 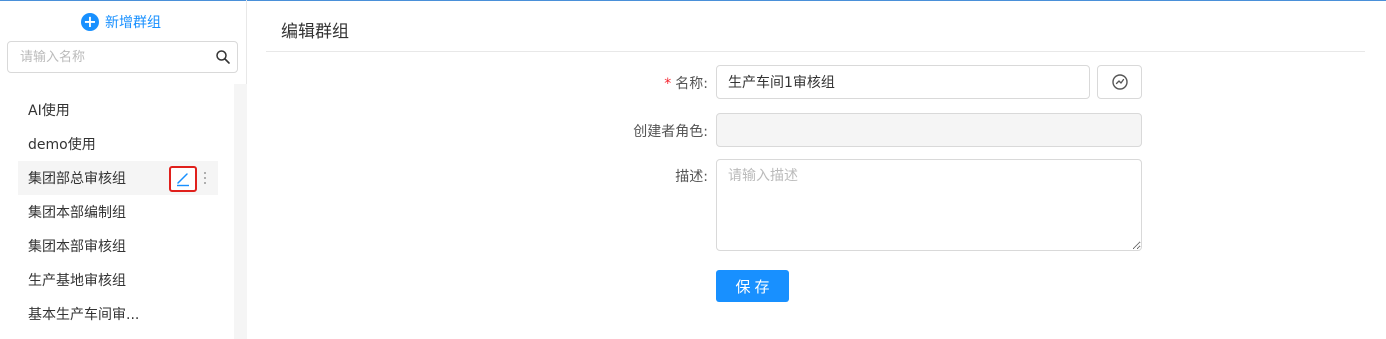 What do you see at coordinates (315, 32) in the screenshot?
I see `page-title: 编辑群组` at bounding box center [315, 32].